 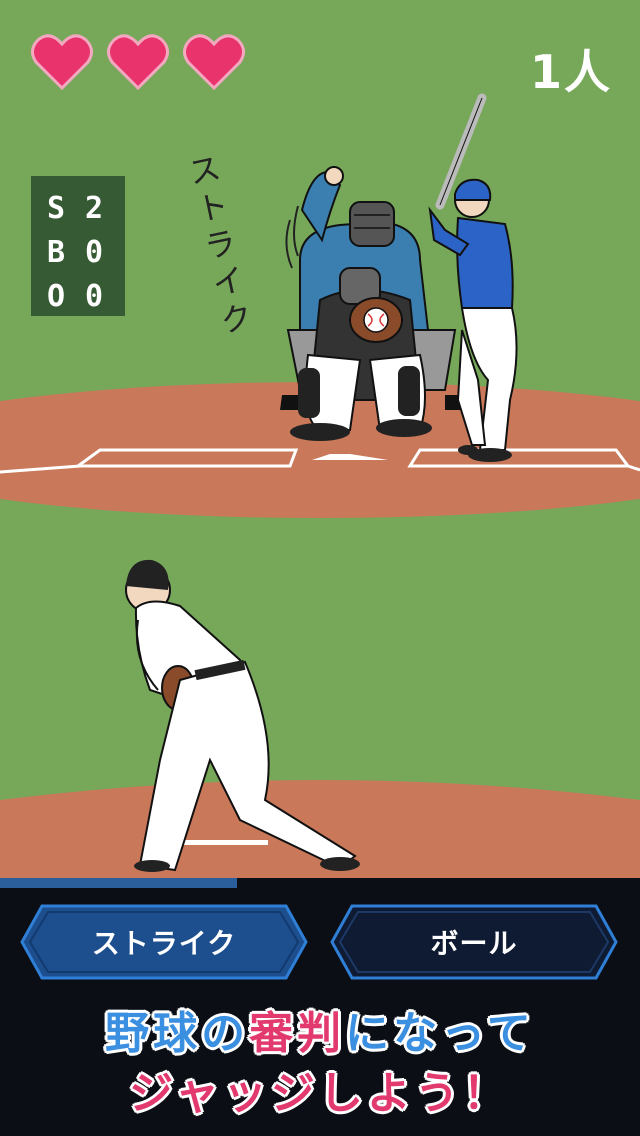 I want to click on ball-value: 0, so click(x=94, y=252).